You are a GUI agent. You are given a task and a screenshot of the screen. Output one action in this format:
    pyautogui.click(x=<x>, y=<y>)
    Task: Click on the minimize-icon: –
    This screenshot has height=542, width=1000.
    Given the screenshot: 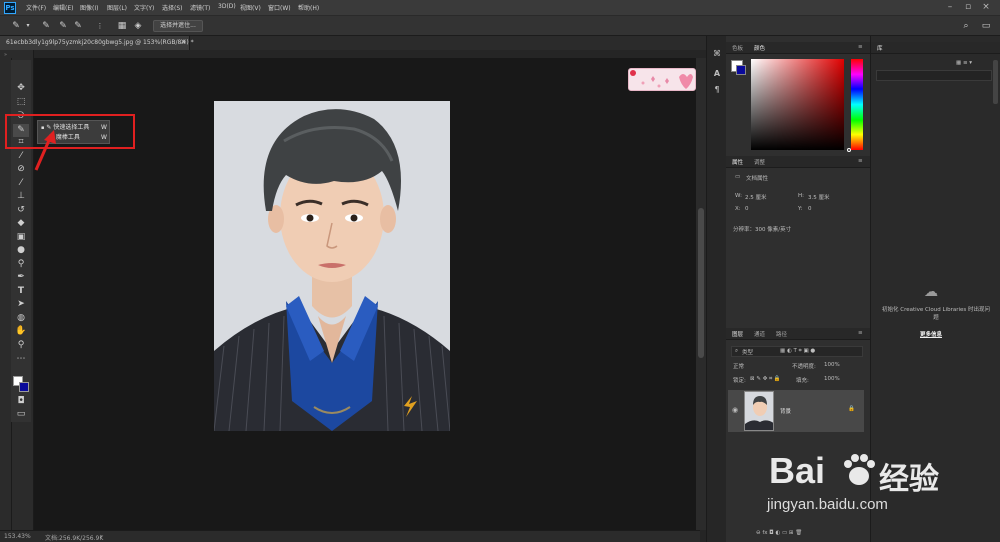 What is the action you would take?
    pyautogui.click(x=950, y=8)
    